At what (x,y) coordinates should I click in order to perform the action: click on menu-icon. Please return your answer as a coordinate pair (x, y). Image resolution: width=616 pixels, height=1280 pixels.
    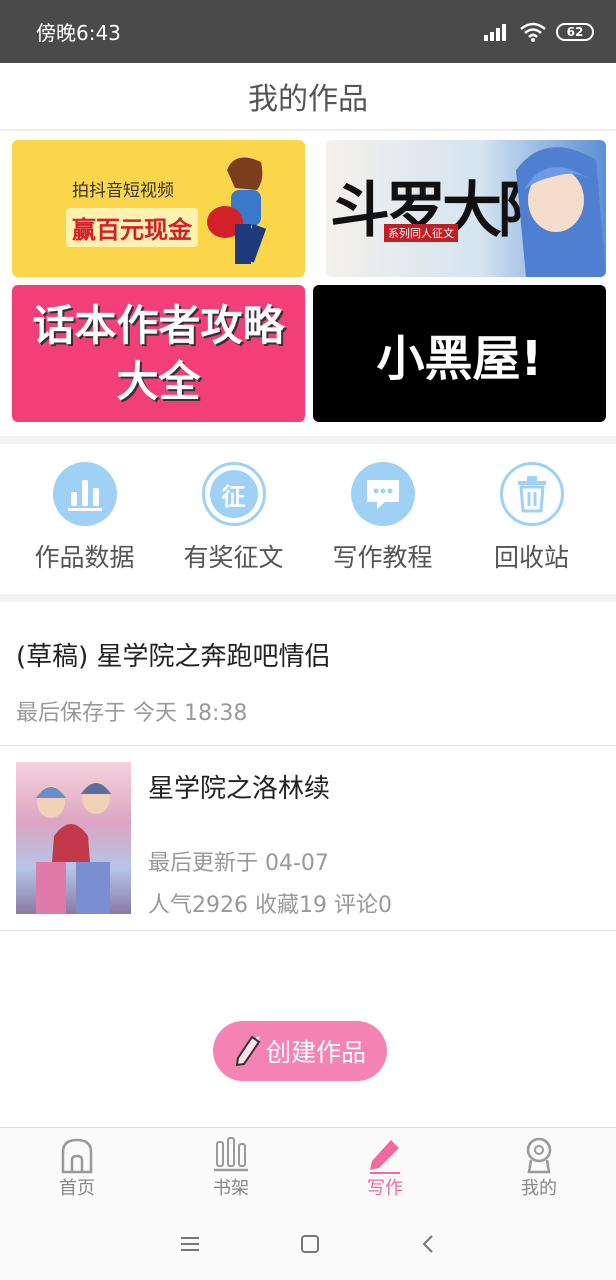
    Looking at the image, I should click on (190, 1244).